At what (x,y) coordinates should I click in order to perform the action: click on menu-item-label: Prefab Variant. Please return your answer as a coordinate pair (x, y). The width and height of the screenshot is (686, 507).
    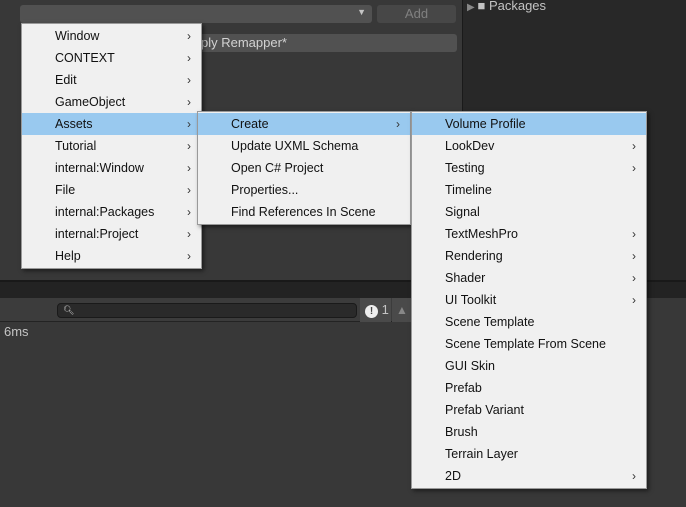
    Looking at the image, I should click on (484, 410).